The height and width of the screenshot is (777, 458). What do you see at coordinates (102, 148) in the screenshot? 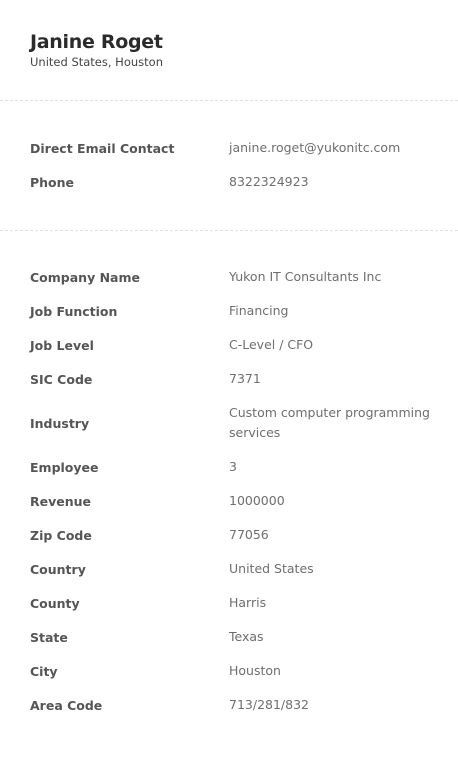
I see `email-label: Direct Email Contact` at bounding box center [102, 148].